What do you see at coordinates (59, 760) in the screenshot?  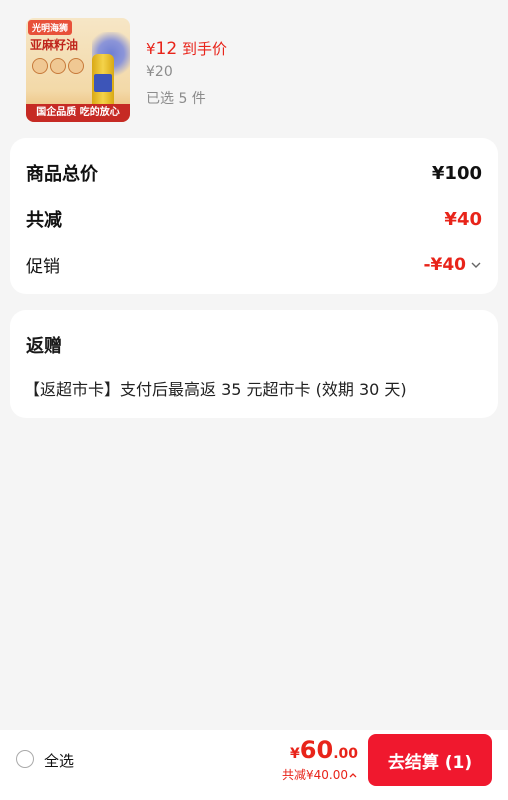 I see `select-all-label: 全选` at bounding box center [59, 760].